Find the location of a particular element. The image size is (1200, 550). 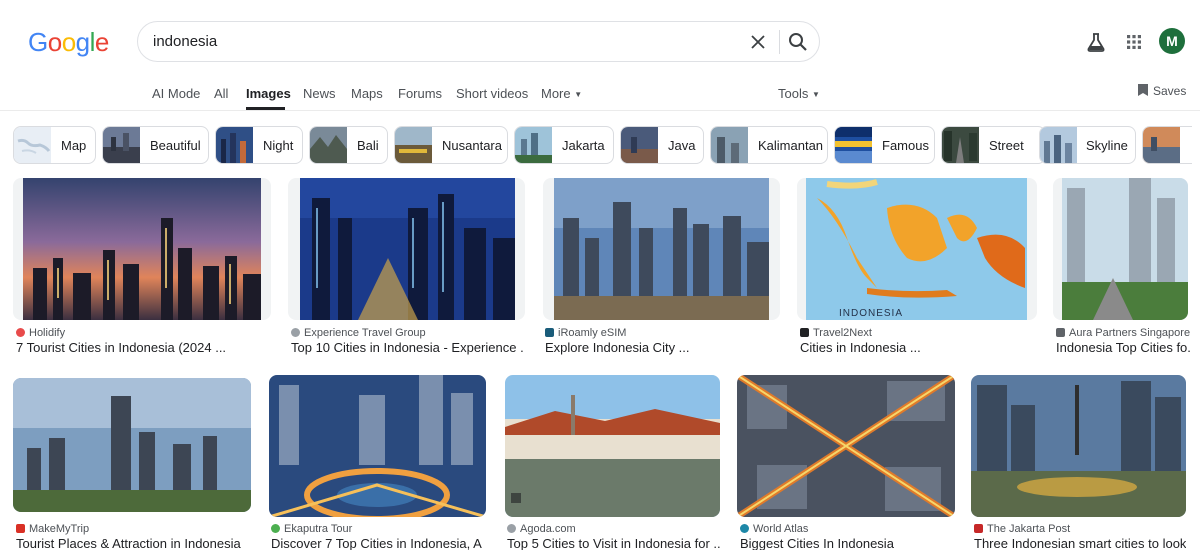

result-source: Travel2Next is located at coordinates (915, 333).